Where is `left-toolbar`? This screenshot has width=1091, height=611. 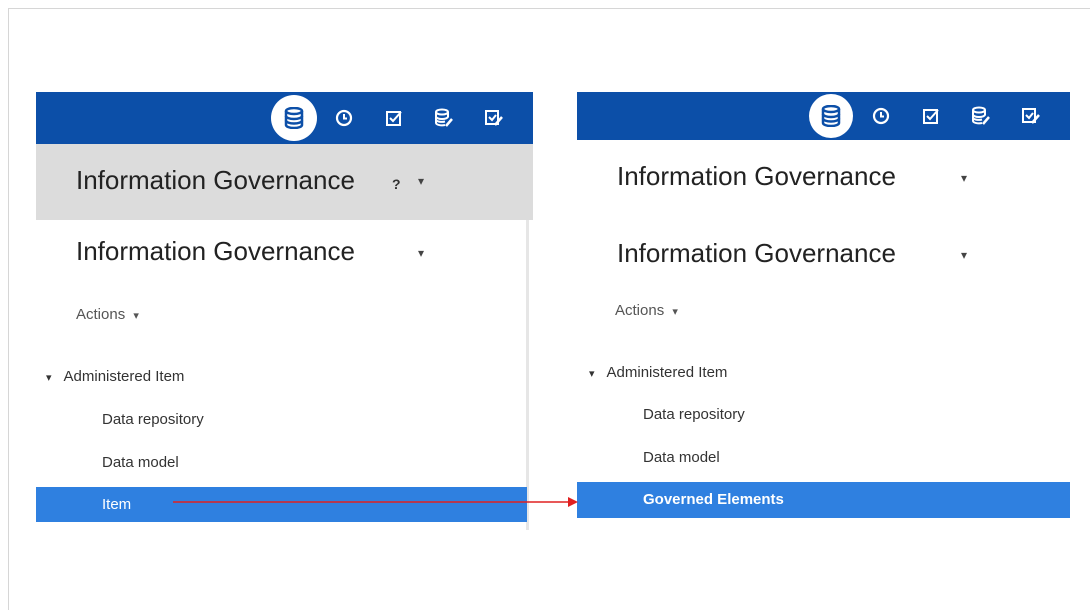
left-toolbar is located at coordinates (284, 118).